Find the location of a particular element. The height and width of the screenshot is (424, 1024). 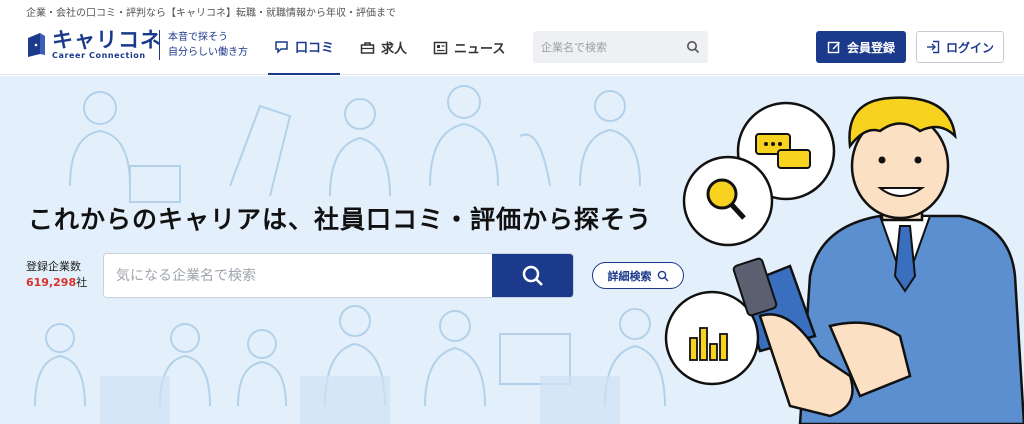

header-search-input is located at coordinates (603, 47).